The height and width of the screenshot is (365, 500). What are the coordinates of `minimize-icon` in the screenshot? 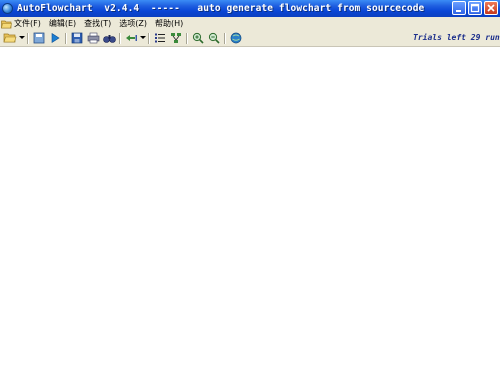 It's located at (458, 11).